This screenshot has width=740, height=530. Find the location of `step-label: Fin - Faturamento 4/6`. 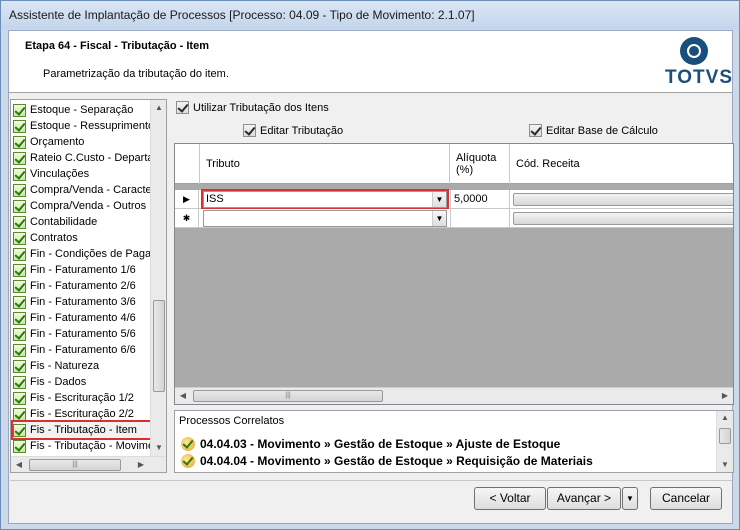

step-label: Fin - Faturamento 4/6 is located at coordinates (83, 318).